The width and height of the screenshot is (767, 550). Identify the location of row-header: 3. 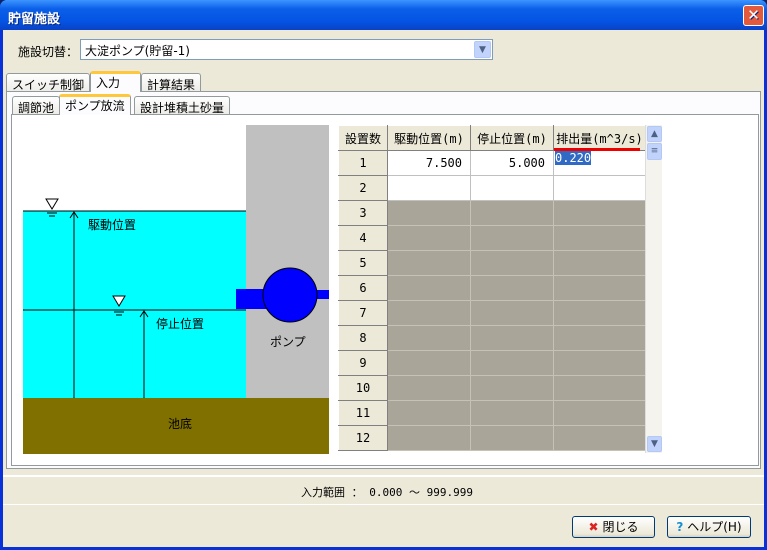
(363, 213).